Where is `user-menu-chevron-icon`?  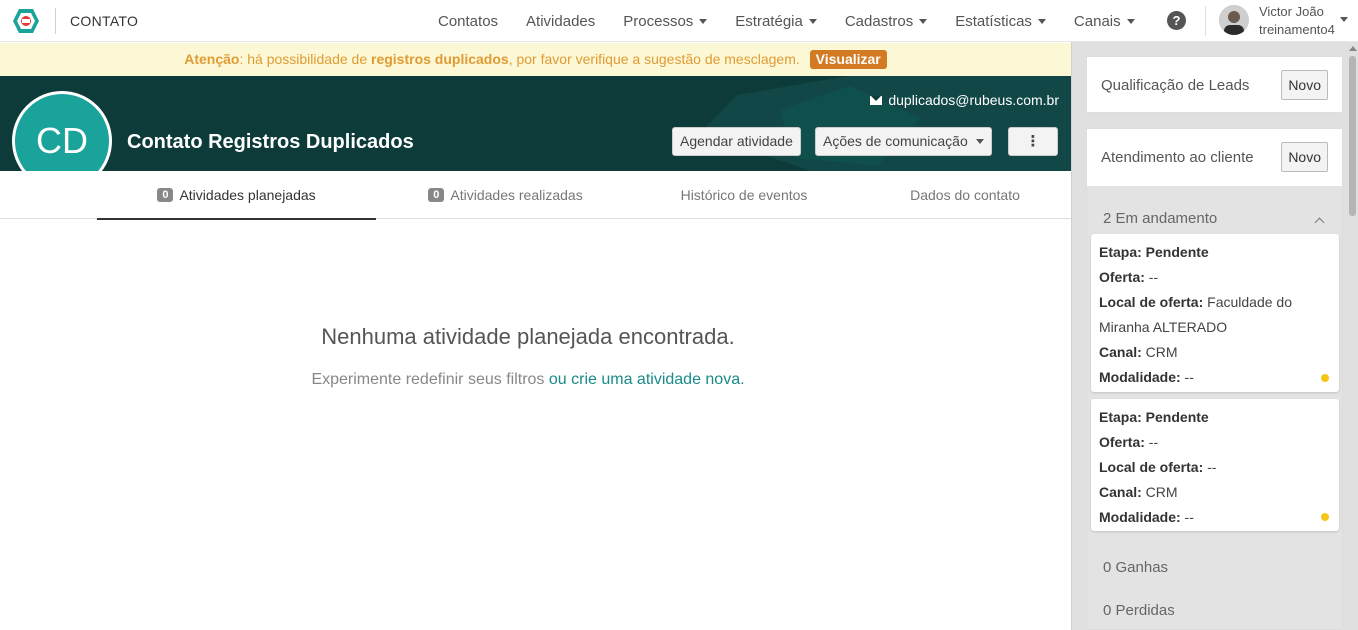 user-menu-chevron-icon is located at coordinates (1344, 19).